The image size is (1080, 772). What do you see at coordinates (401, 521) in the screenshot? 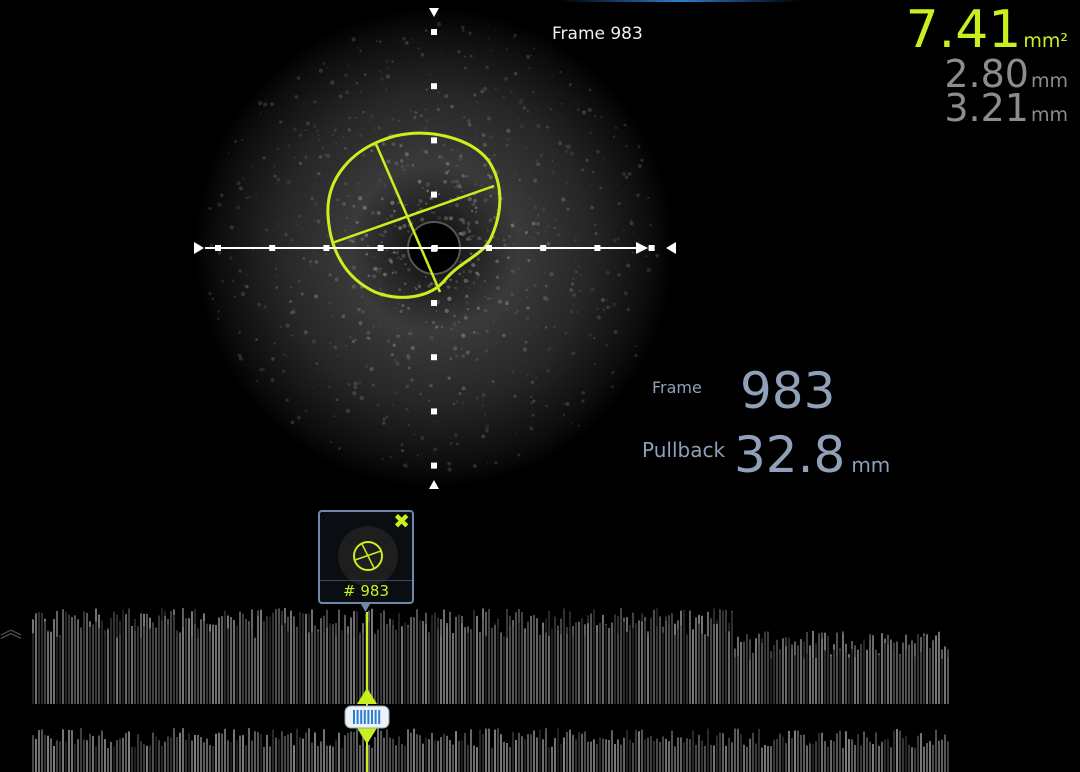
I see `close-icon: ✖` at bounding box center [401, 521].